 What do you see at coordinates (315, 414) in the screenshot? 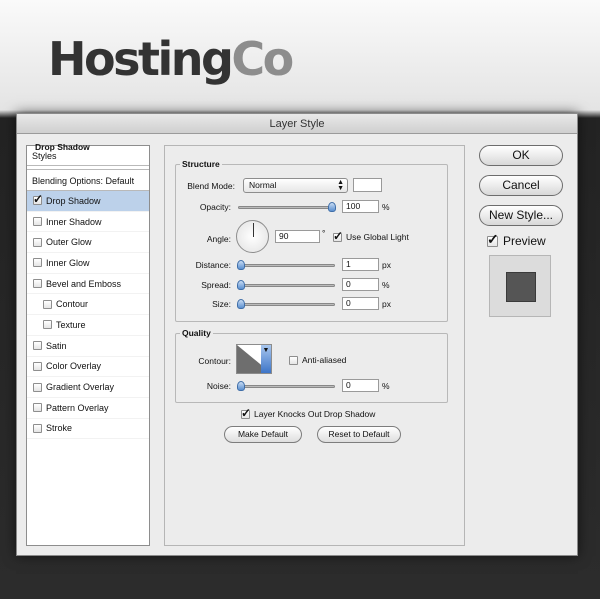
I see `knockout-label: Layer Knocks Out Drop Shadow` at bounding box center [315, 414].